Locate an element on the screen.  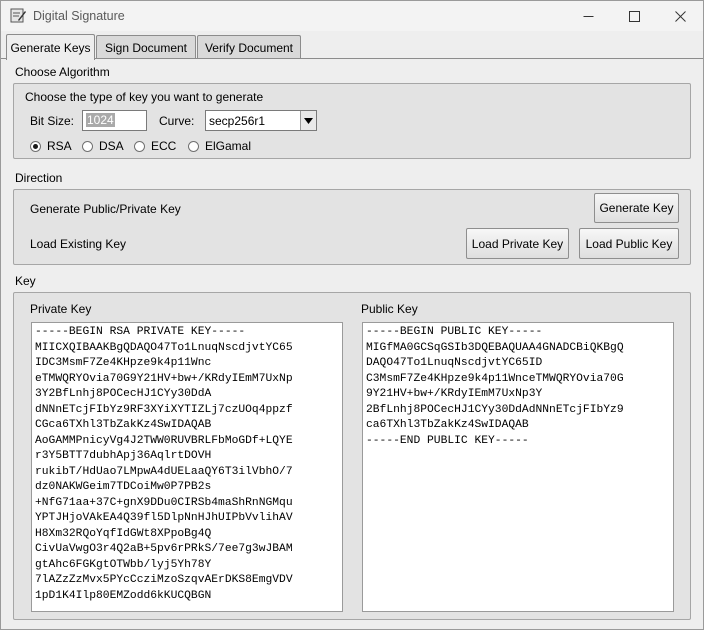
radio-elgamal: ElGamal is located at coordinates (219, 146).